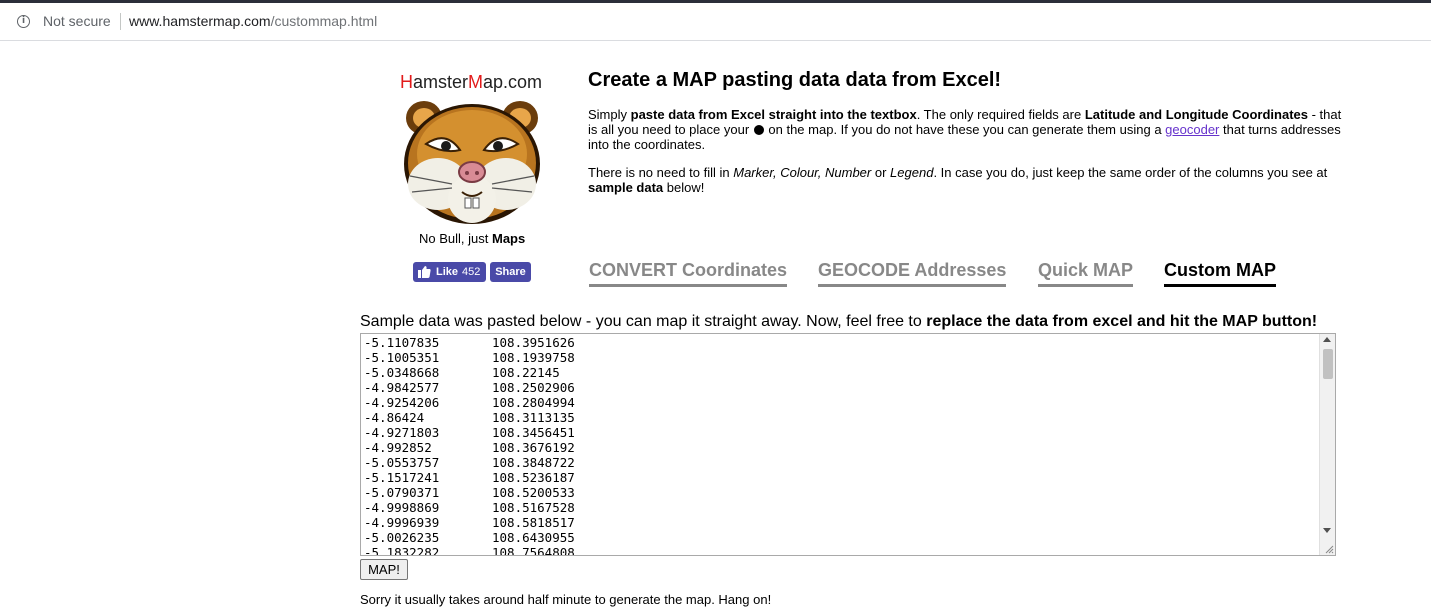  What do you see at coordinates (402, 522) in the screenshot?
I see `latitude-value: -4.9996939` at bounding box center [402, 522].